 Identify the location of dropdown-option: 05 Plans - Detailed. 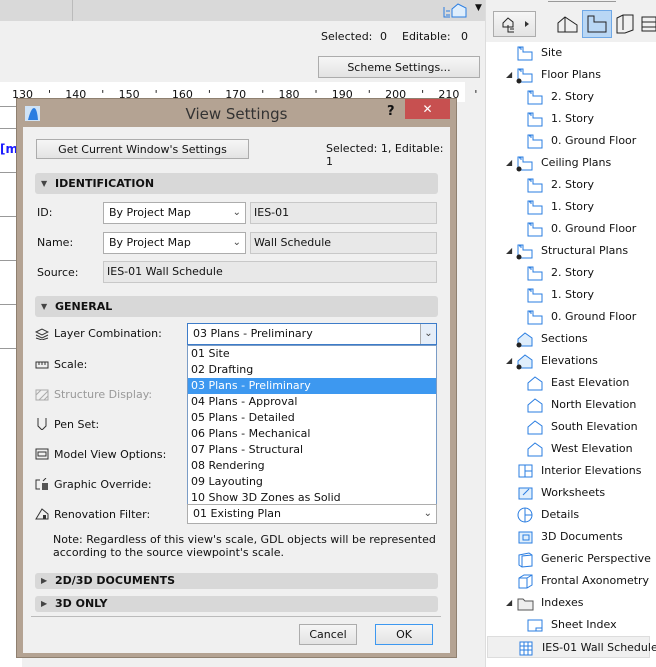
(312, 418).